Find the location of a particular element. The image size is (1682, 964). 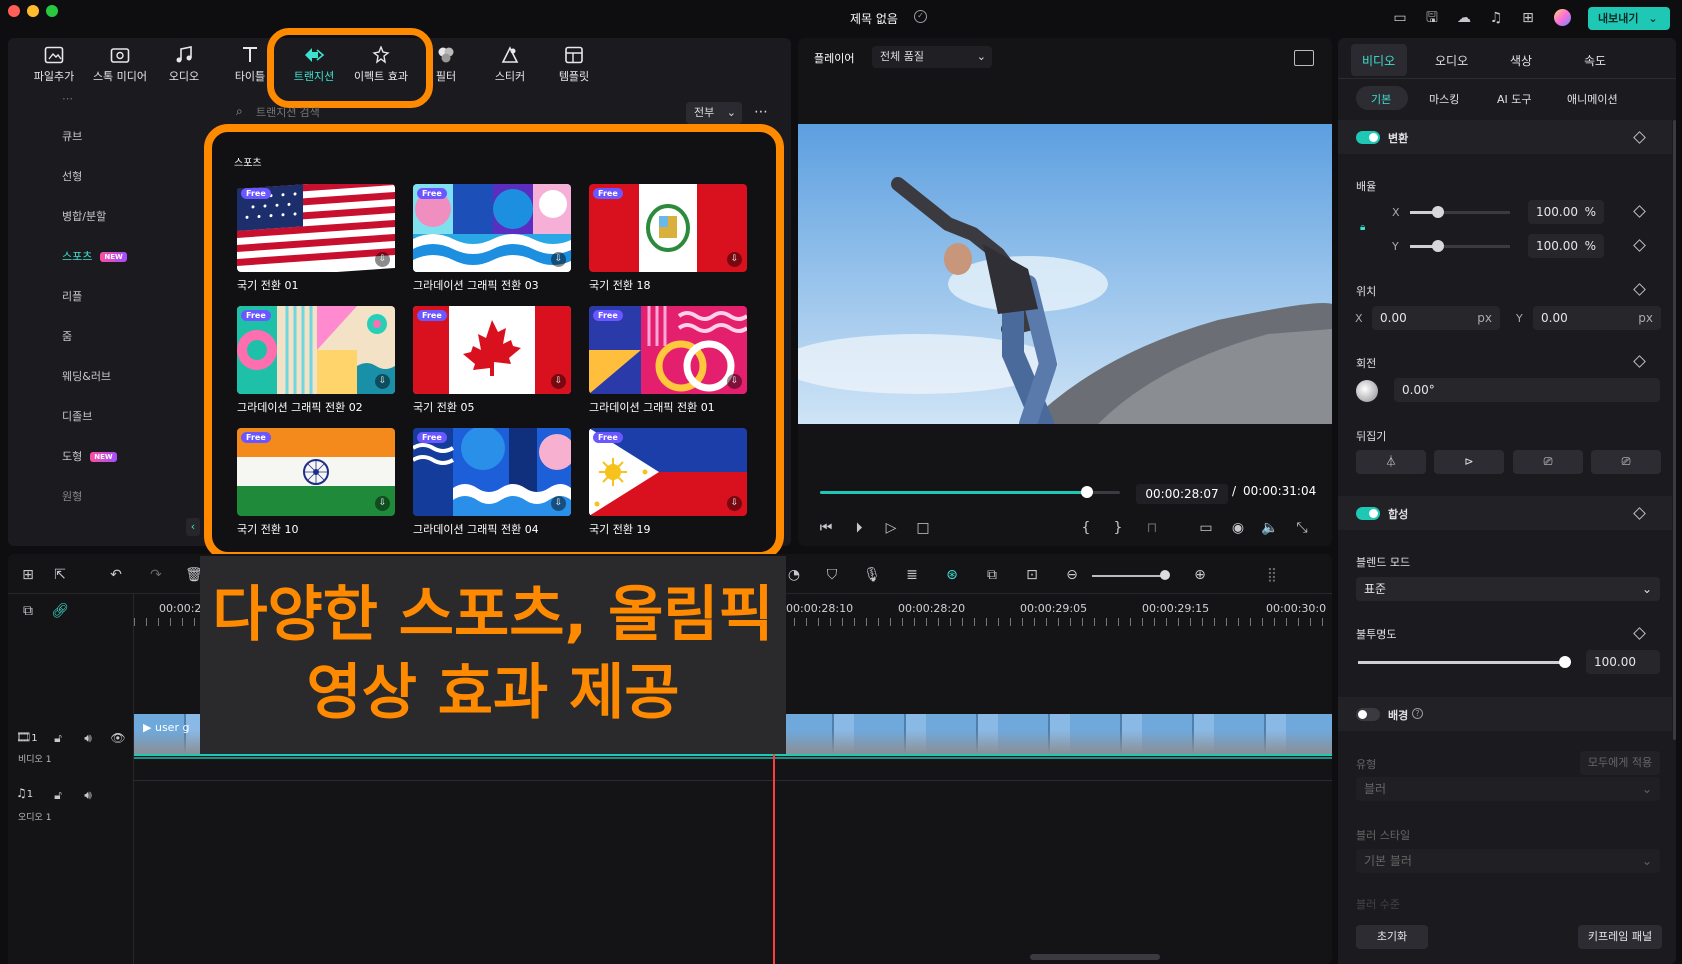

close-window-button is located at coordinates (14, 11).